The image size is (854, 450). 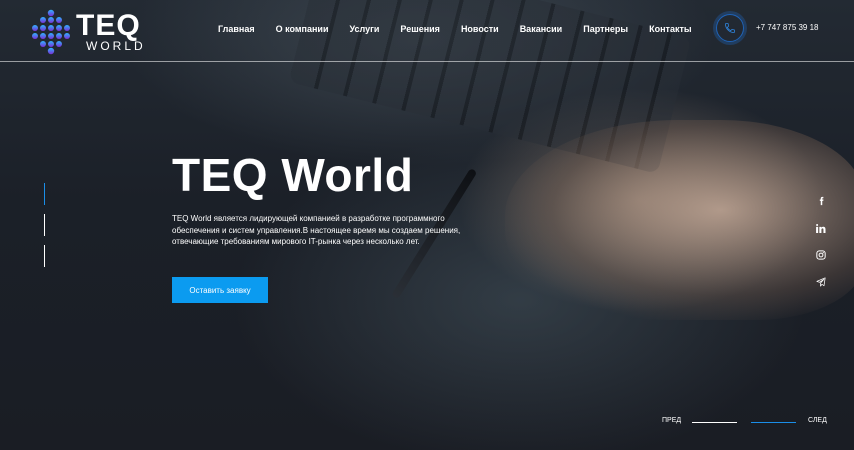 What do you see at coordinates (364, 29) in the screenshot?
I see `nav-item-services: Услуги` at bounding box center [364, 29].